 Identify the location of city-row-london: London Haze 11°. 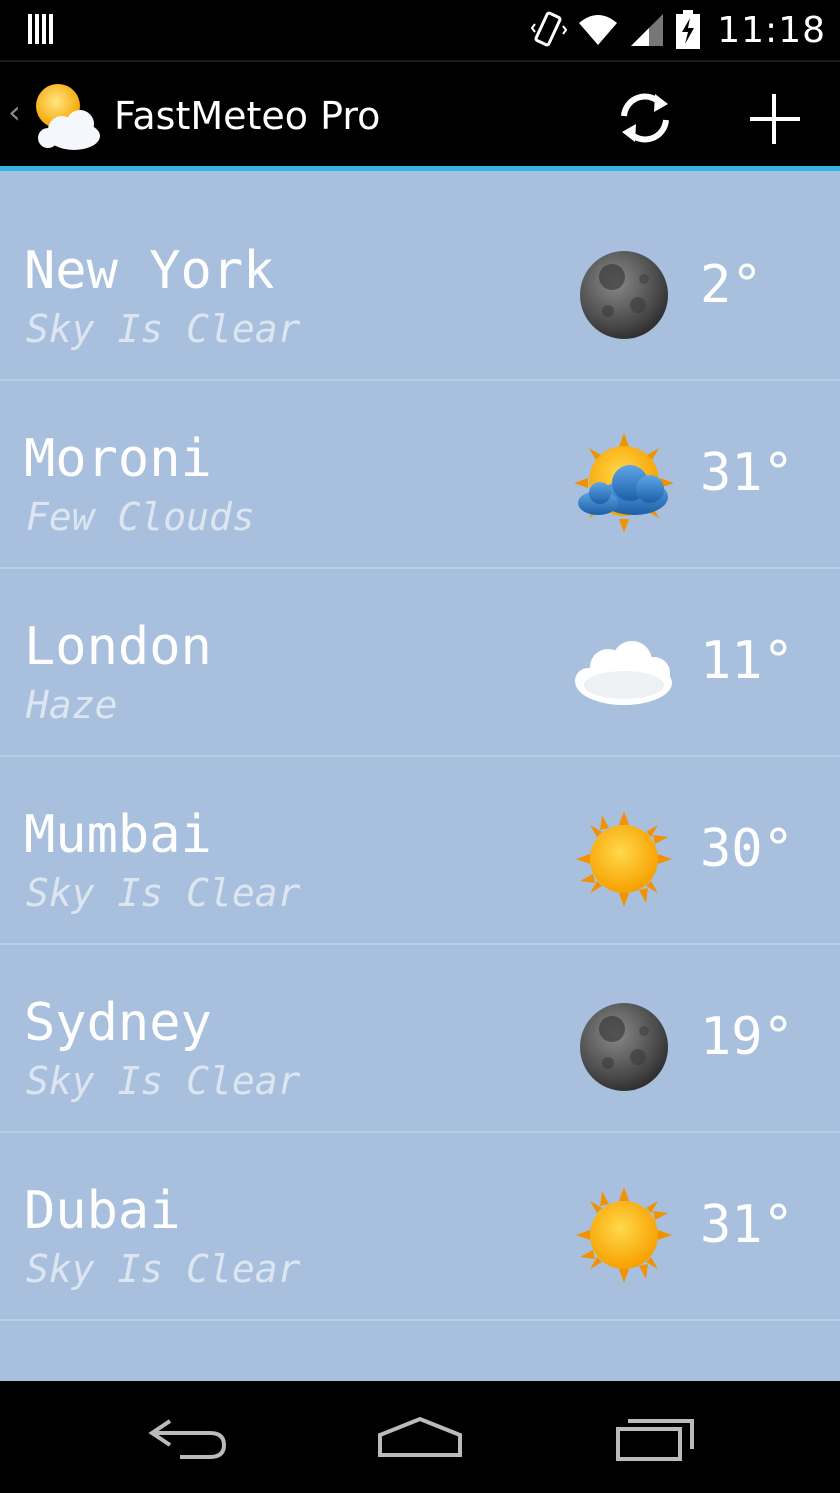
(420, 663).